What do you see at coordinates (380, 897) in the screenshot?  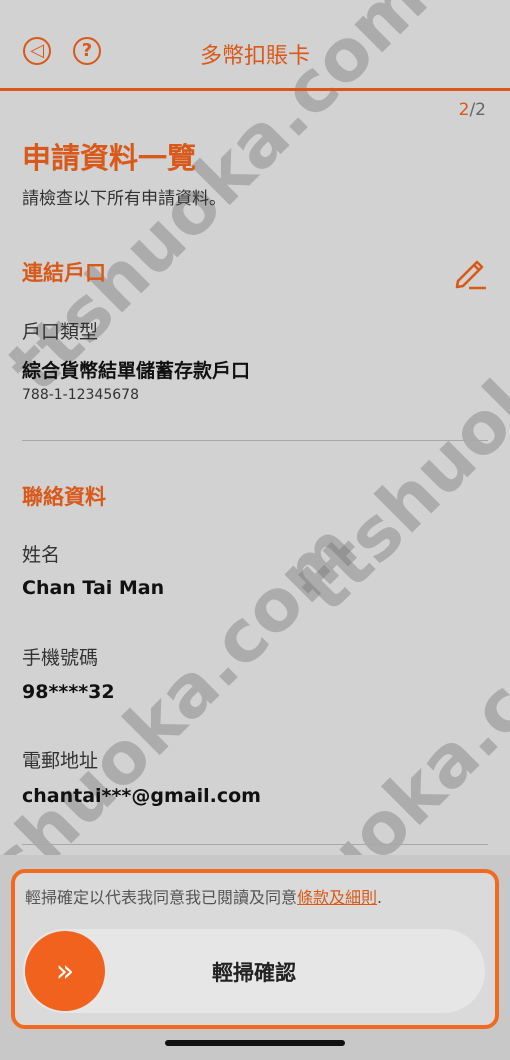 I see `terms-suffix: .` at bounding box center [380, 897].